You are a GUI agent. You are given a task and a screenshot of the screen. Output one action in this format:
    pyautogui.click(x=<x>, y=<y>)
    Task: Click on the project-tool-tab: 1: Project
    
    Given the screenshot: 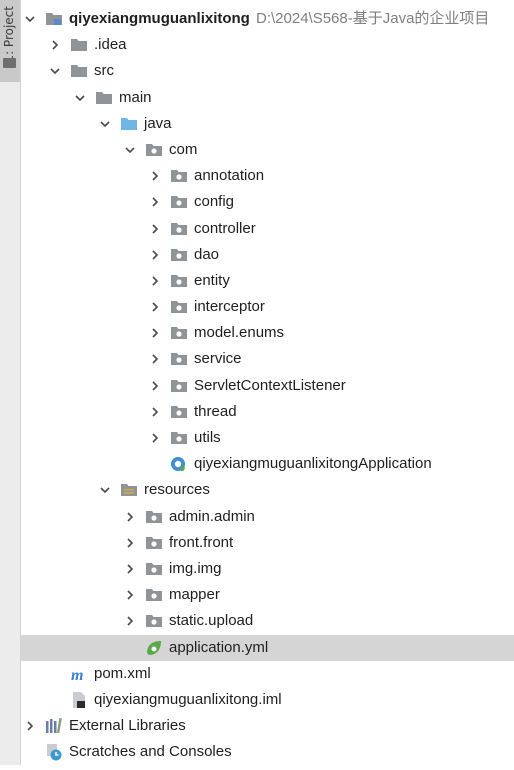 What is the action you would take?
    pyautogui.click(x=10, y=41)
    